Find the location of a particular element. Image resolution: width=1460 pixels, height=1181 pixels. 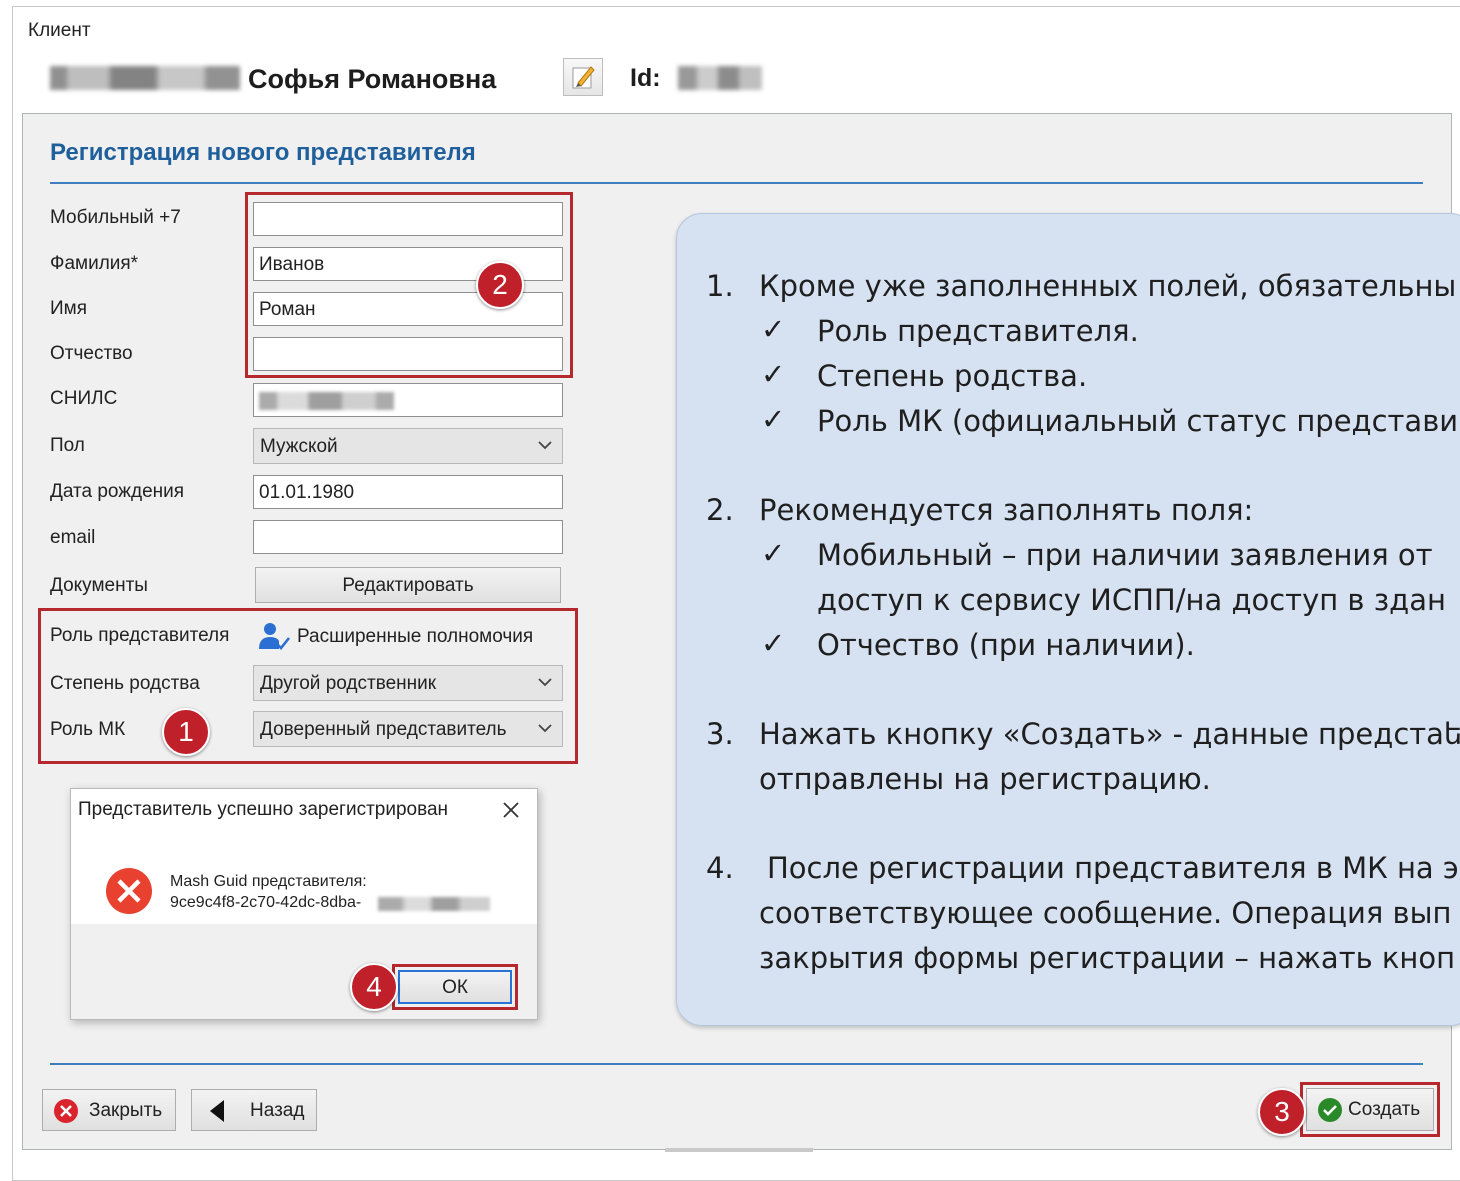

client-id-redacted is located at coordinates (720, 78).